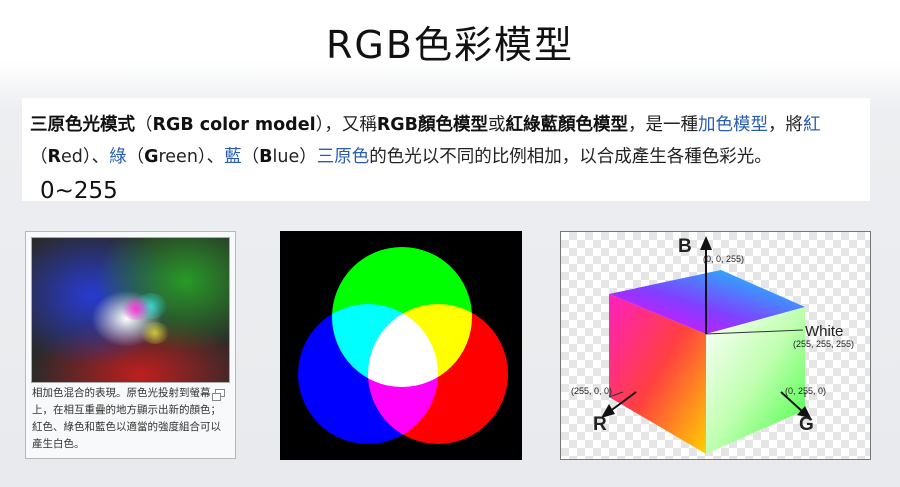 The image size is (900, 487). I want to click on cube-label-b: B, so click(685, 246).